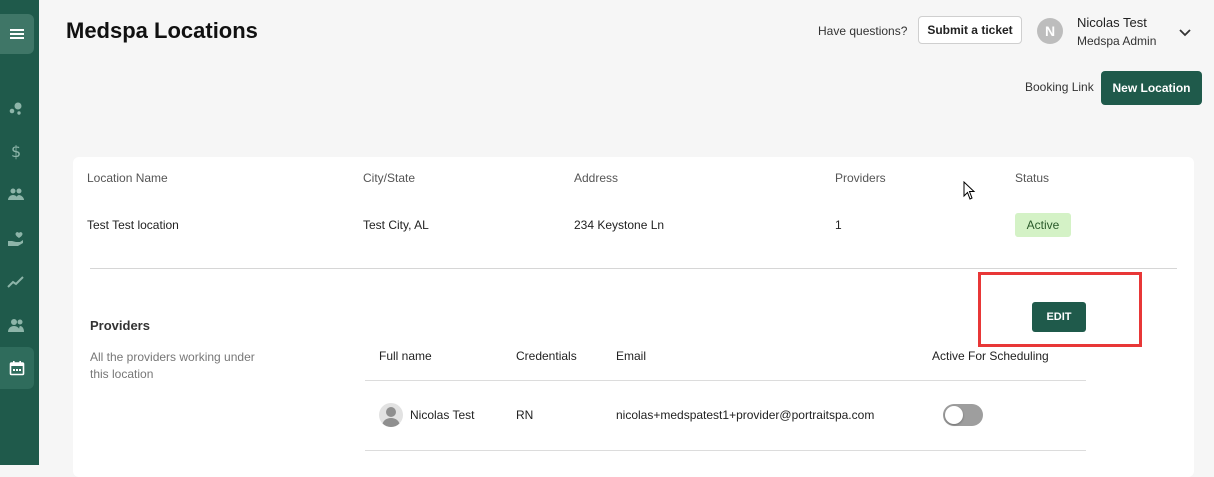 The width and height of the screenshot is (1214, 477). What do you see at coordinates (1050, 31) in the screenshot?
I see `avatar: N` at bounding box center [1050, 31].